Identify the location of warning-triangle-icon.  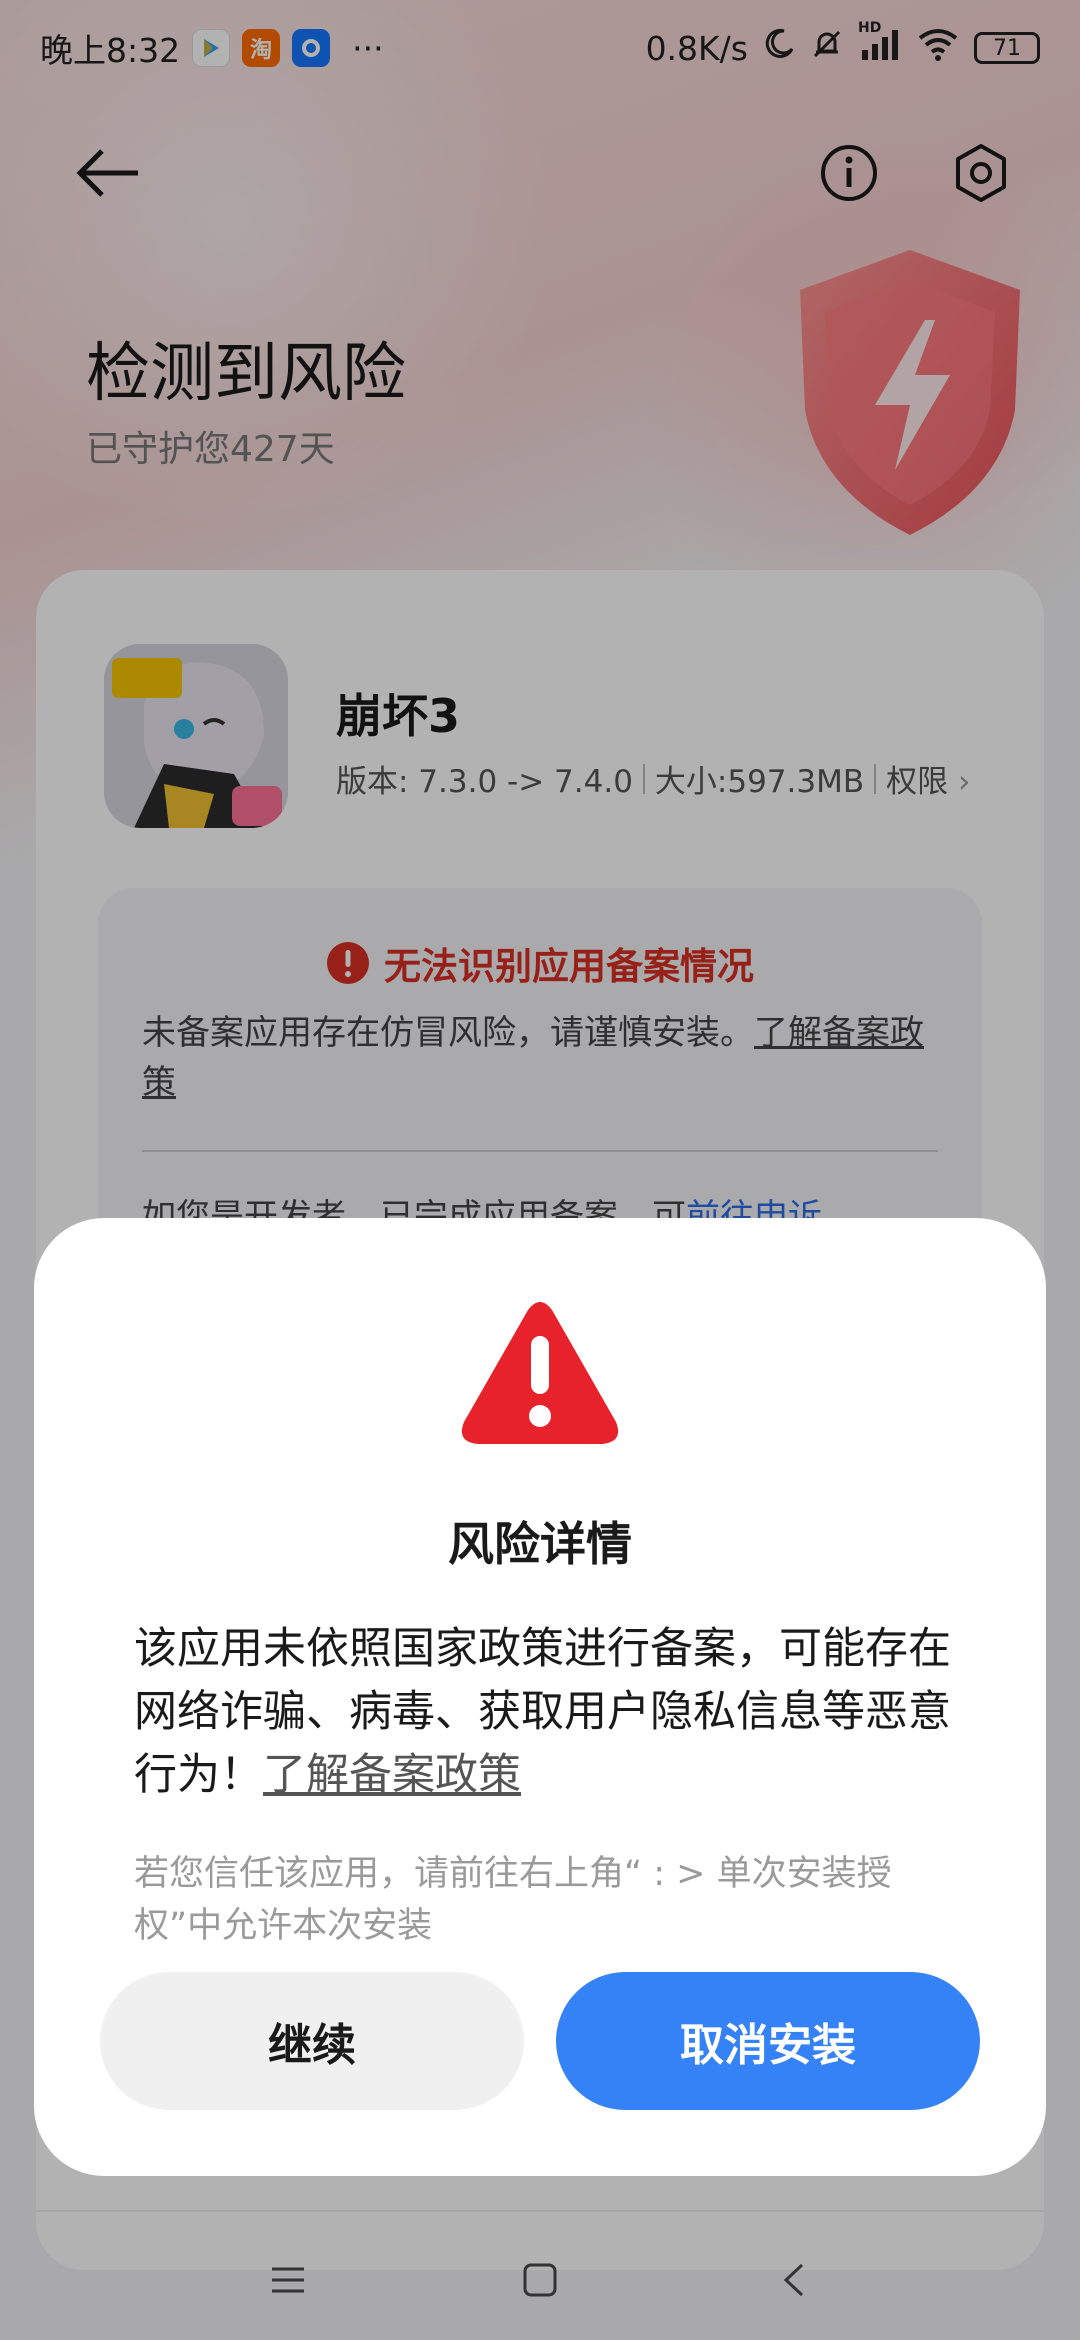
(540, 1373).